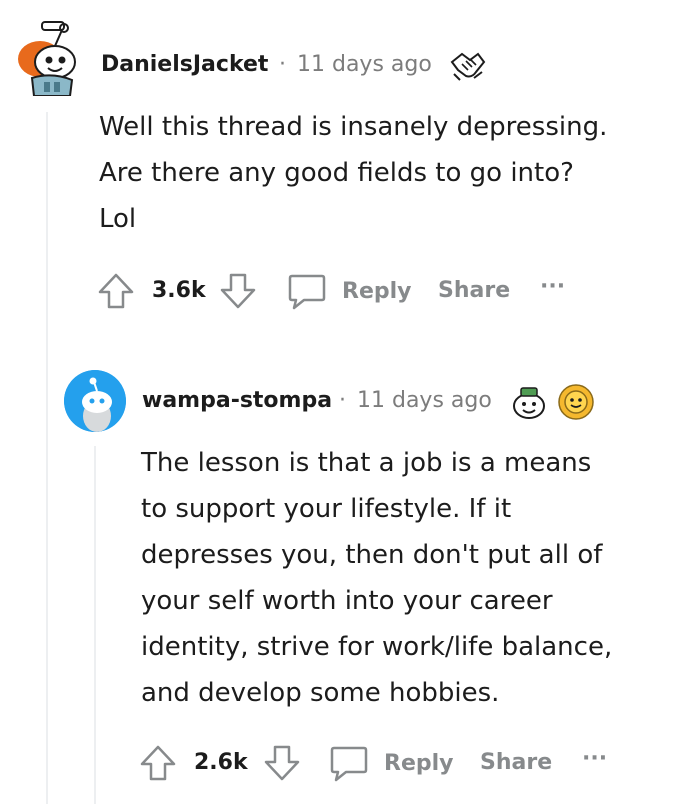 This screenshot has height=804, width=700. What do you see at coordinates (179, 290) in the screenshot?
I see `vote-count: 3.6k` at bounding box center [179, 290].